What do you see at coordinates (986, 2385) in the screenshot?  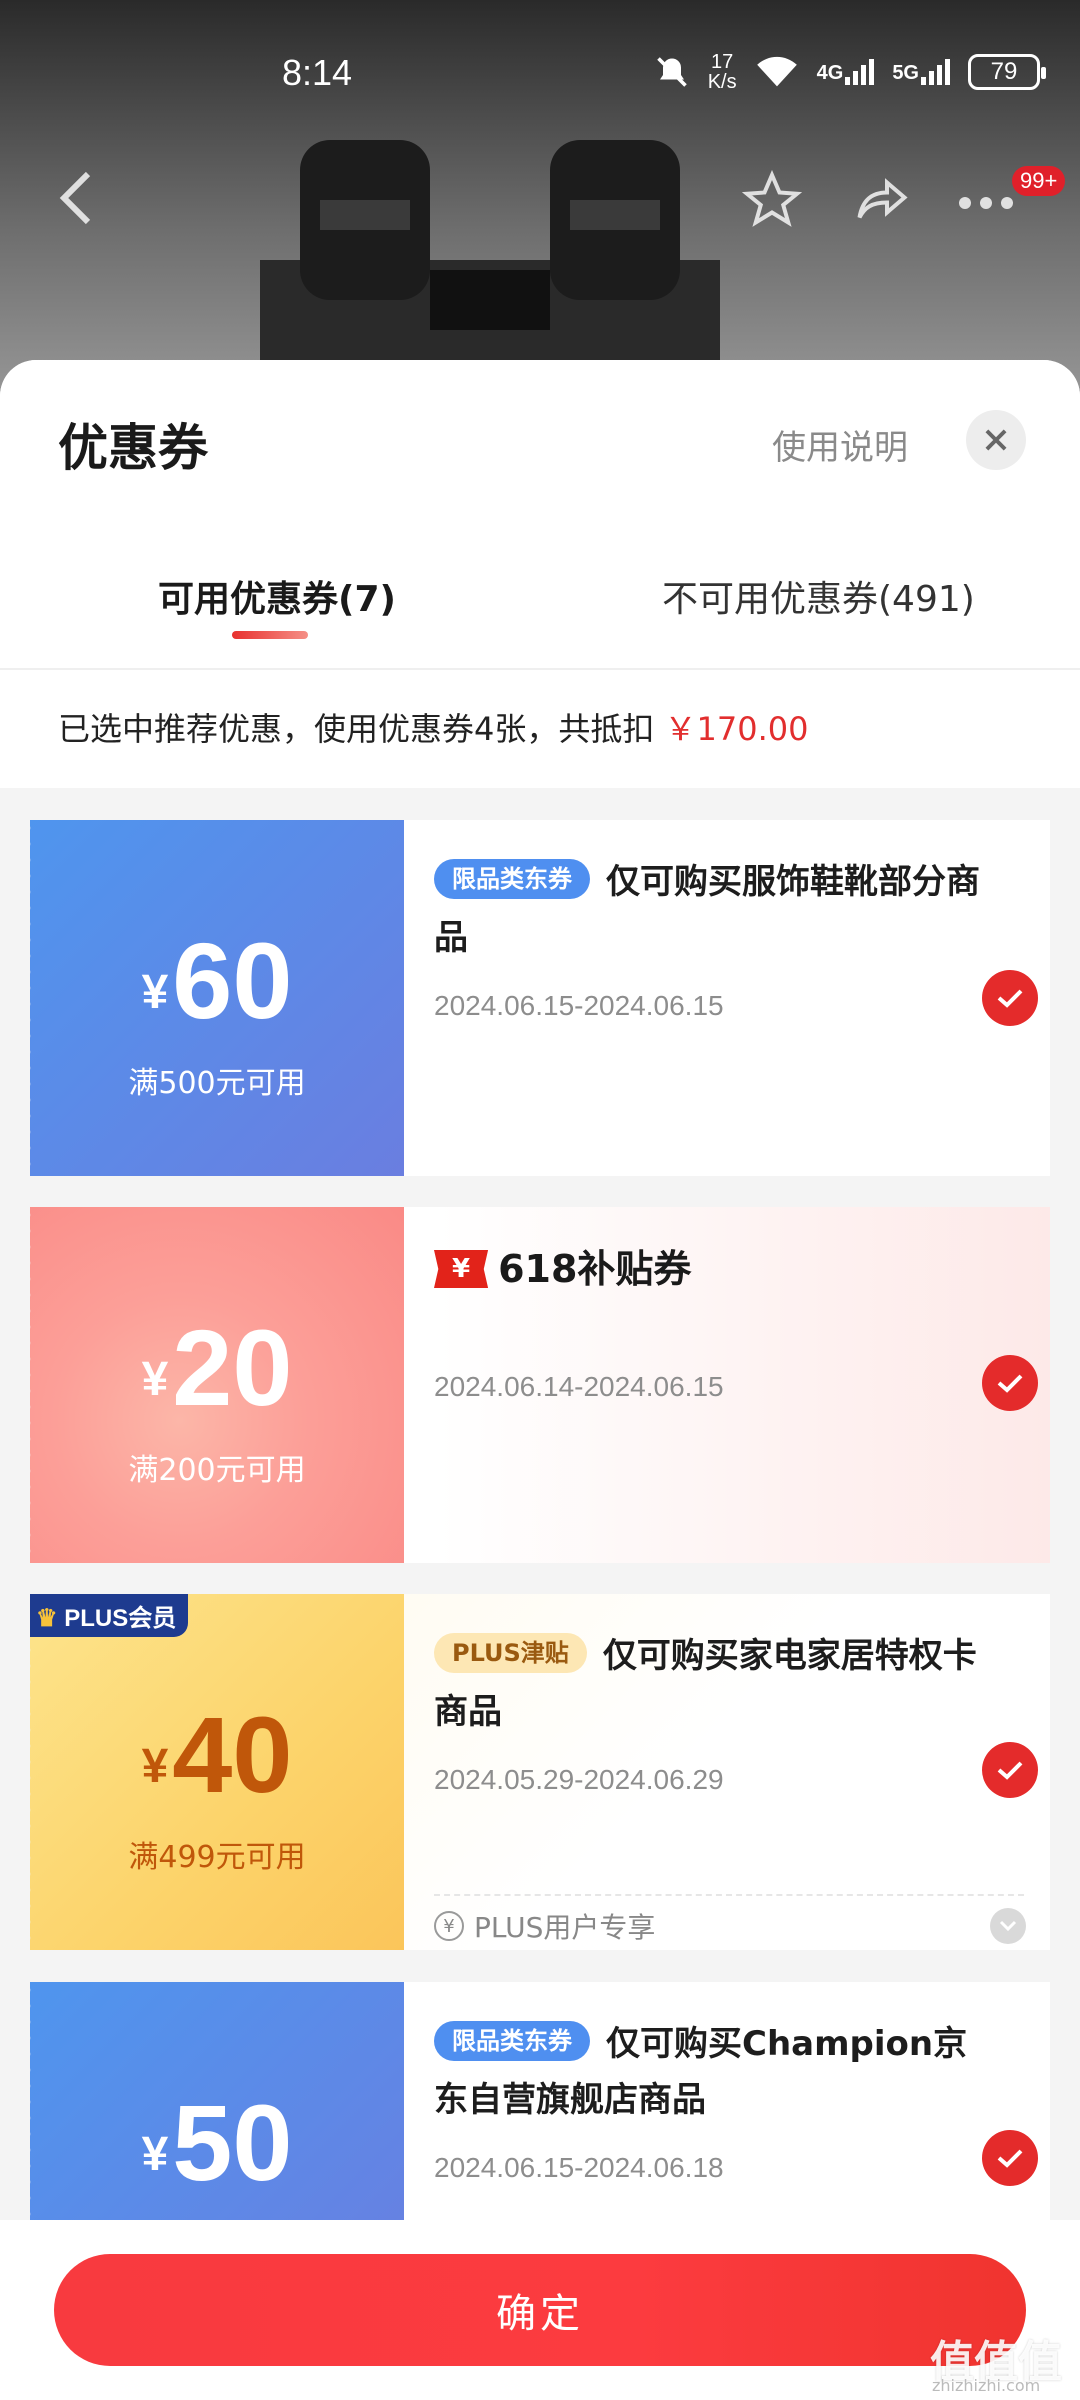 I see `watermark-url: zhizhizhi.com` at bounding box center [986, 2385].